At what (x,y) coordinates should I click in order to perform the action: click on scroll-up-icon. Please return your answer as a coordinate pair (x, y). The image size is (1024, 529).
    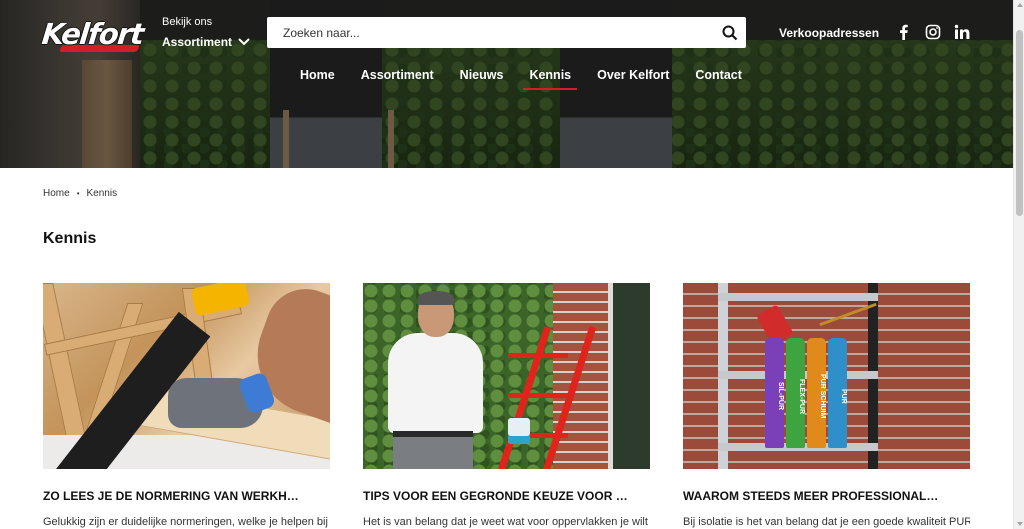
    Looking at the image, I should click on (1020, 5).